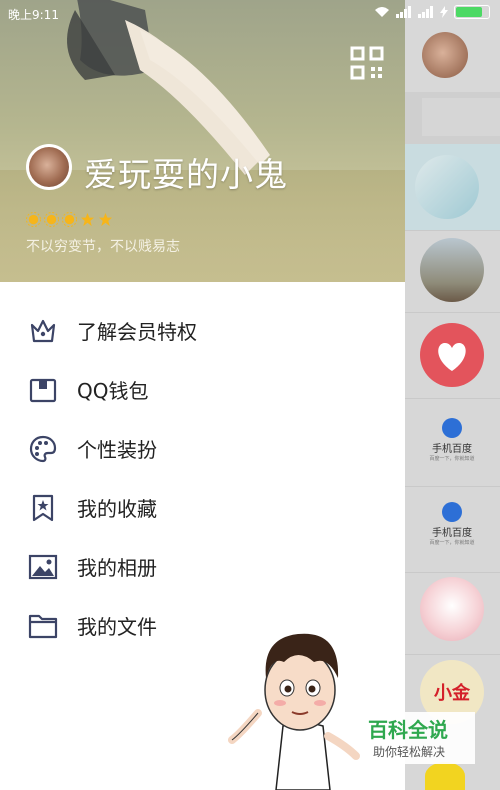 The height and width of the screenshot is (790, 500). I want to click on bookmark-star-icon, so click(43, 507).